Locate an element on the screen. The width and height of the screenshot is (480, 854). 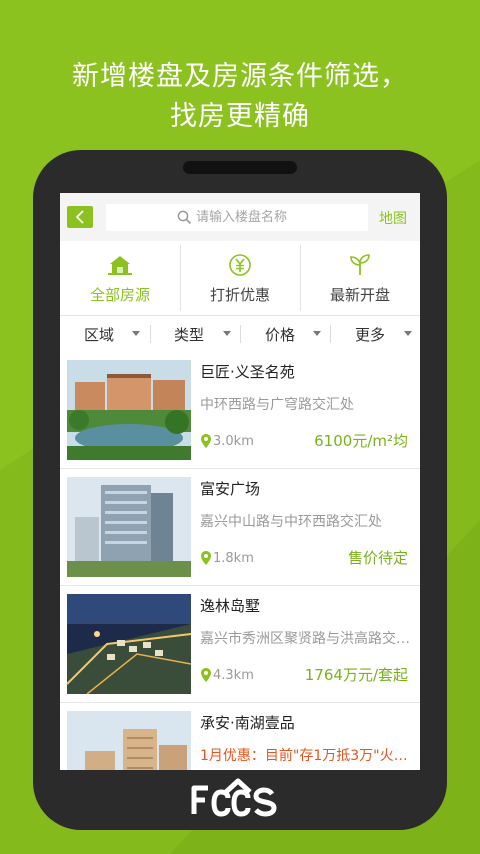
tab-all-listings: 全部房源 is located at coordinates (120, 278).